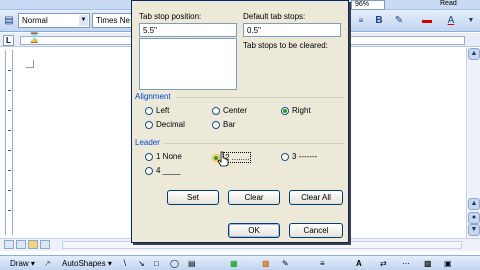 The height and width of the screenshot is (270, 480). I want to click on line-color-icon: ✎, so click(285, 263).